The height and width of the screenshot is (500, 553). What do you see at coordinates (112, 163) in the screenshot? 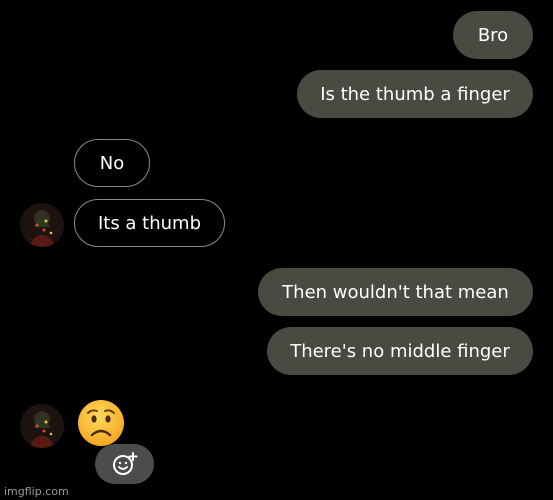
I see `incoming-message-bubble: No` at bounding box center [112, 163].